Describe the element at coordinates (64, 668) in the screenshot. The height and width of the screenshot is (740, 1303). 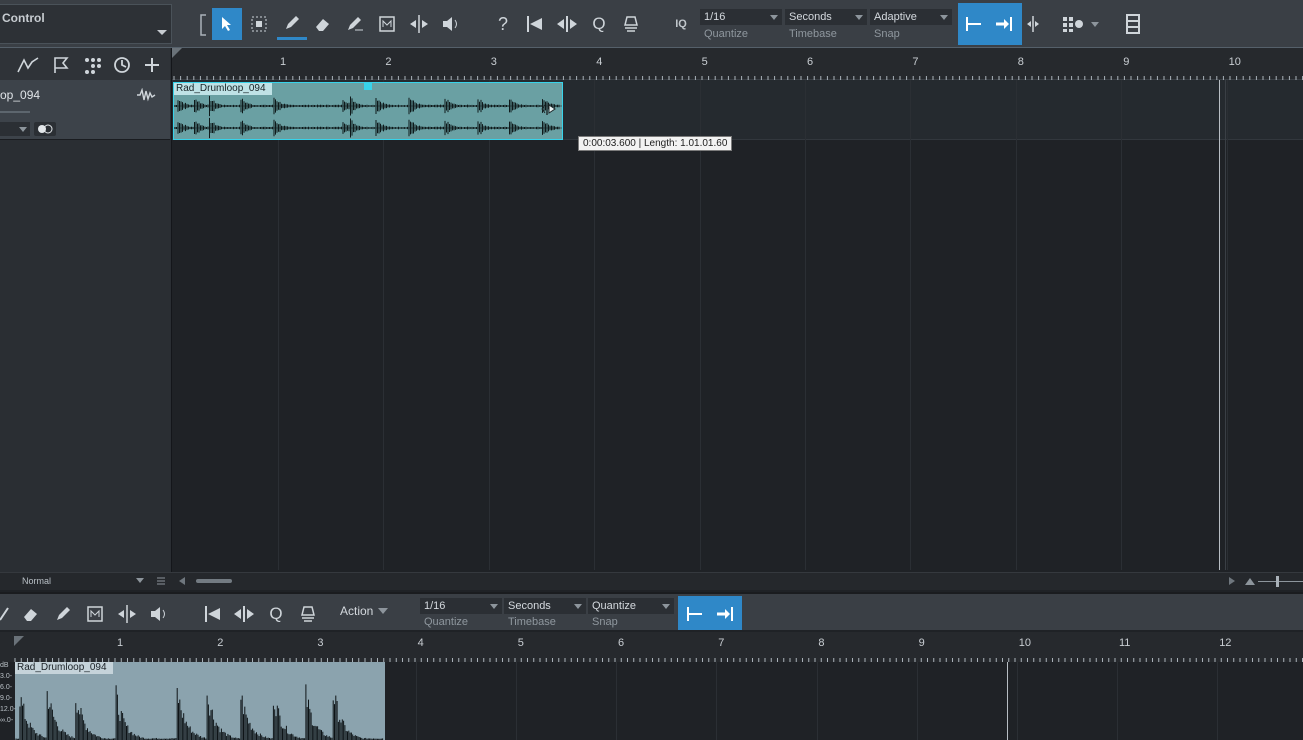
I see `editor-clip-title: Rad_Drumloop_094` at that location.